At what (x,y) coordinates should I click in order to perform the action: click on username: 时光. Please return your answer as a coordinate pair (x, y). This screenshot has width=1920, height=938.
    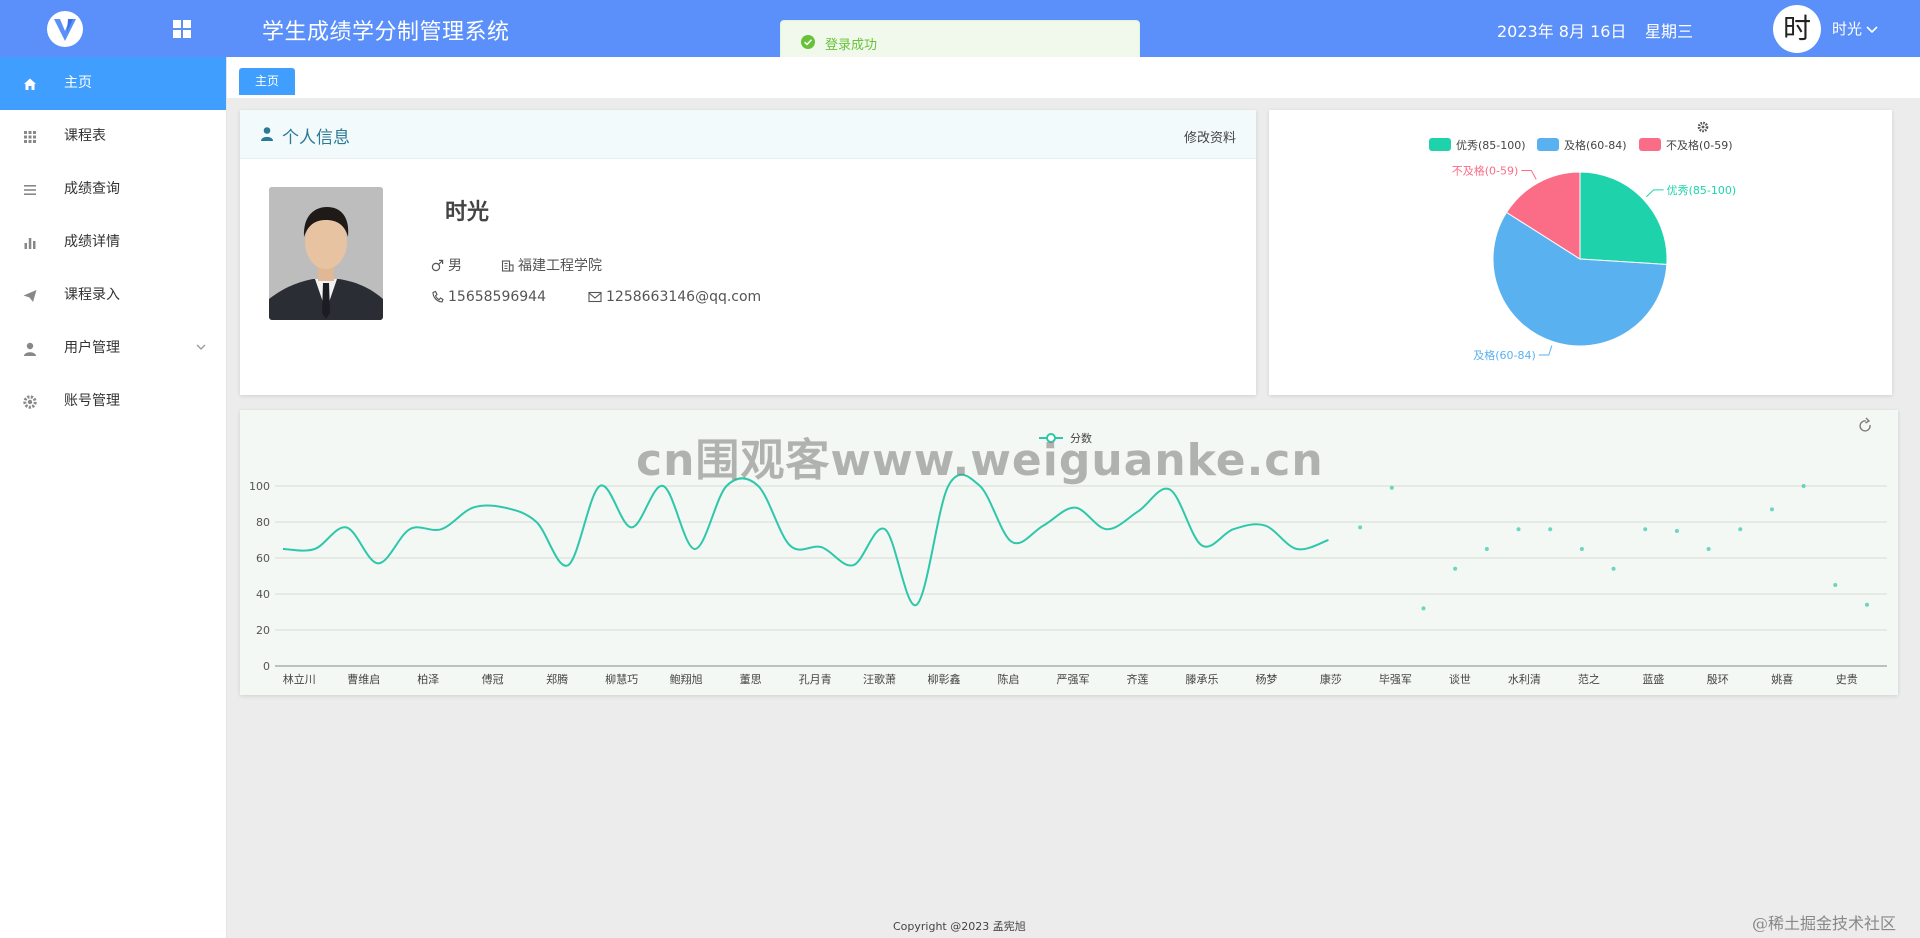
    Looking at the image, I should click on (1847, 29).